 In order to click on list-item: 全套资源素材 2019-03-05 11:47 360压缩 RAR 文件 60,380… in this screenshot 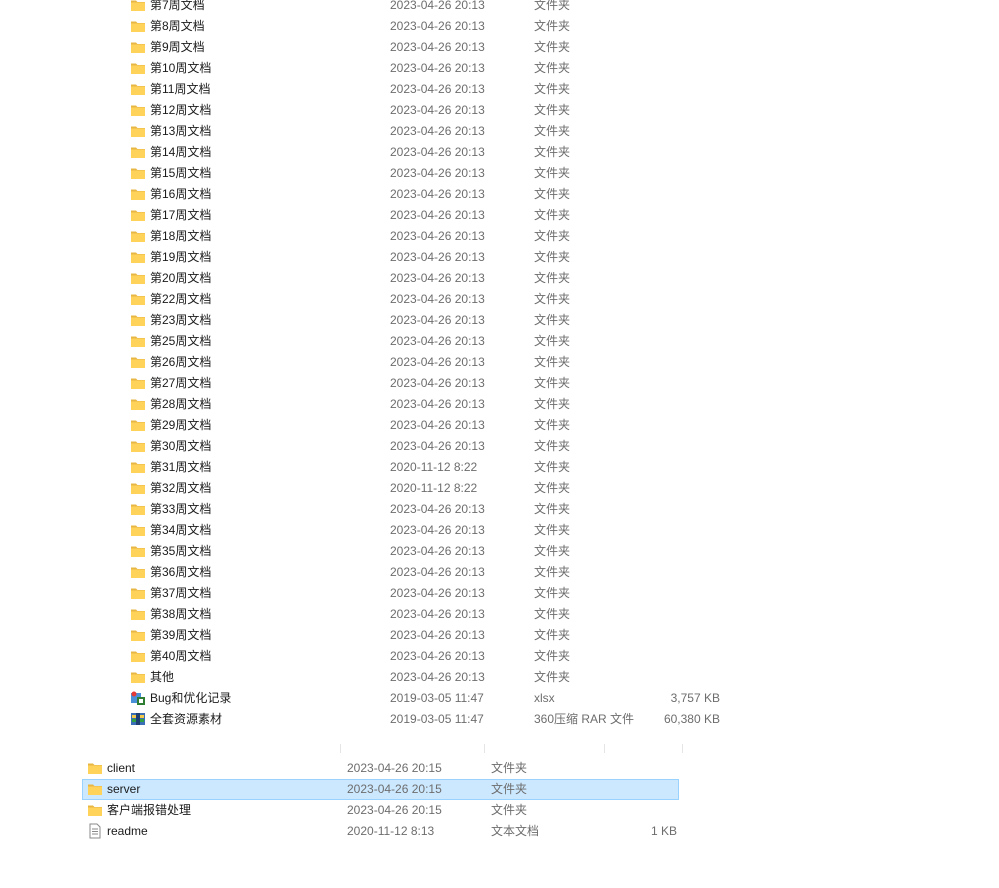, I will do `click(499, 719)`.